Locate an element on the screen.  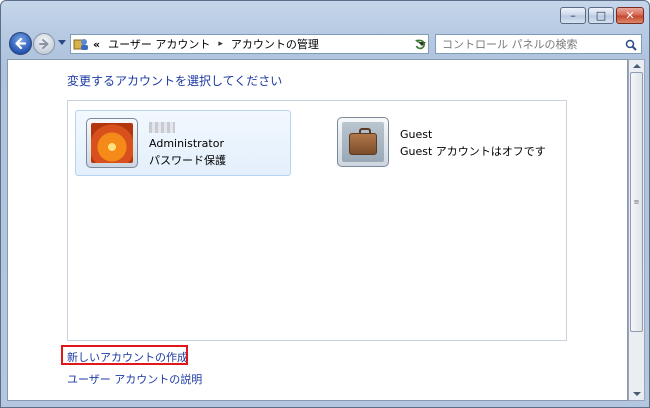
forward-arrow-icon is located at coordinates (44, 44).